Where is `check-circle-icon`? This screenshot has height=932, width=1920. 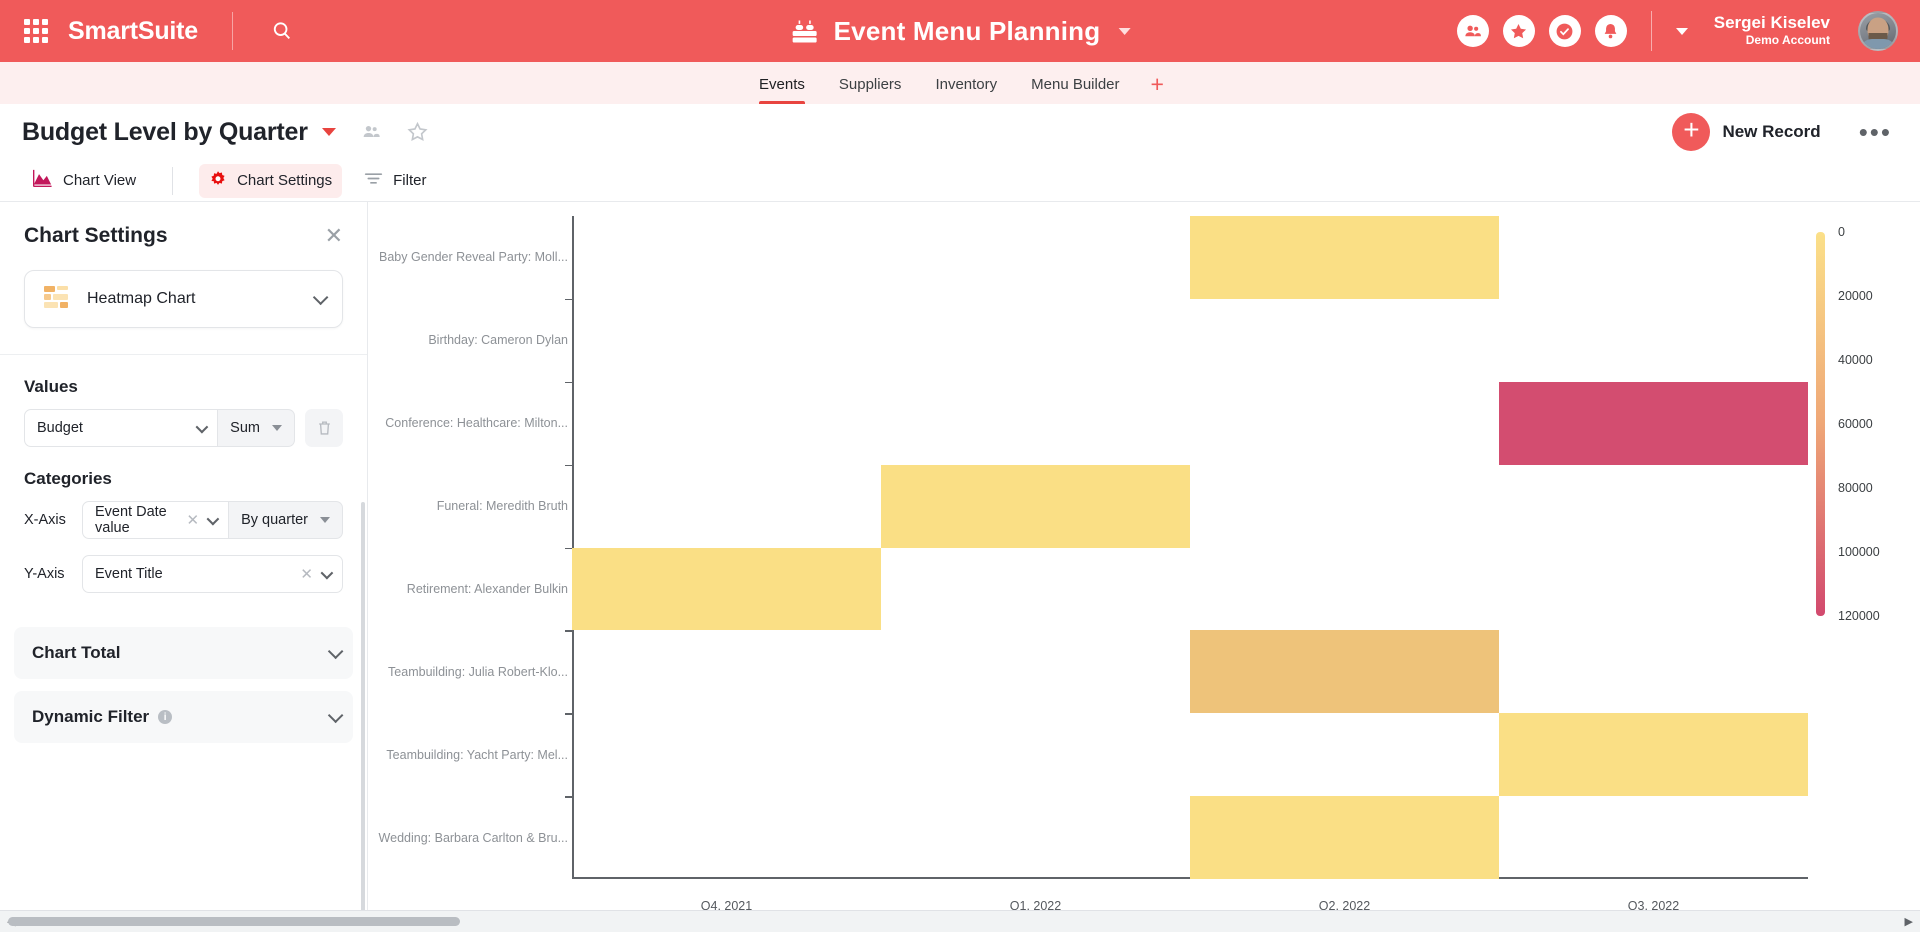
check-circle-icon is located at coordinates (1564, 31).